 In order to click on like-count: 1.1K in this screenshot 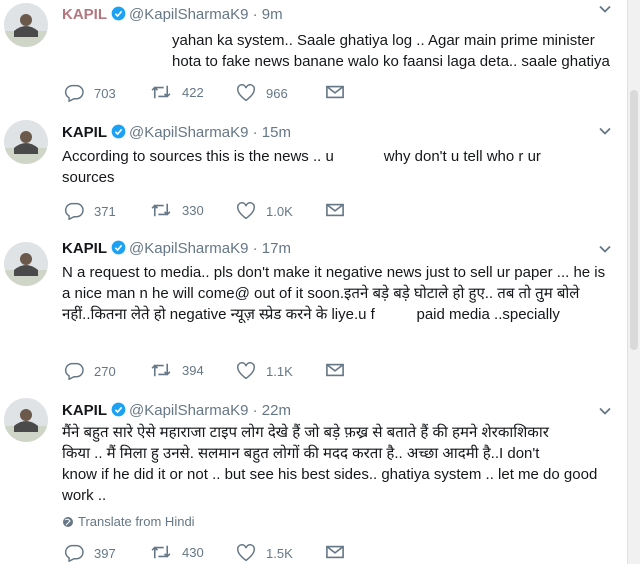, I will do `click(279, 371)`.